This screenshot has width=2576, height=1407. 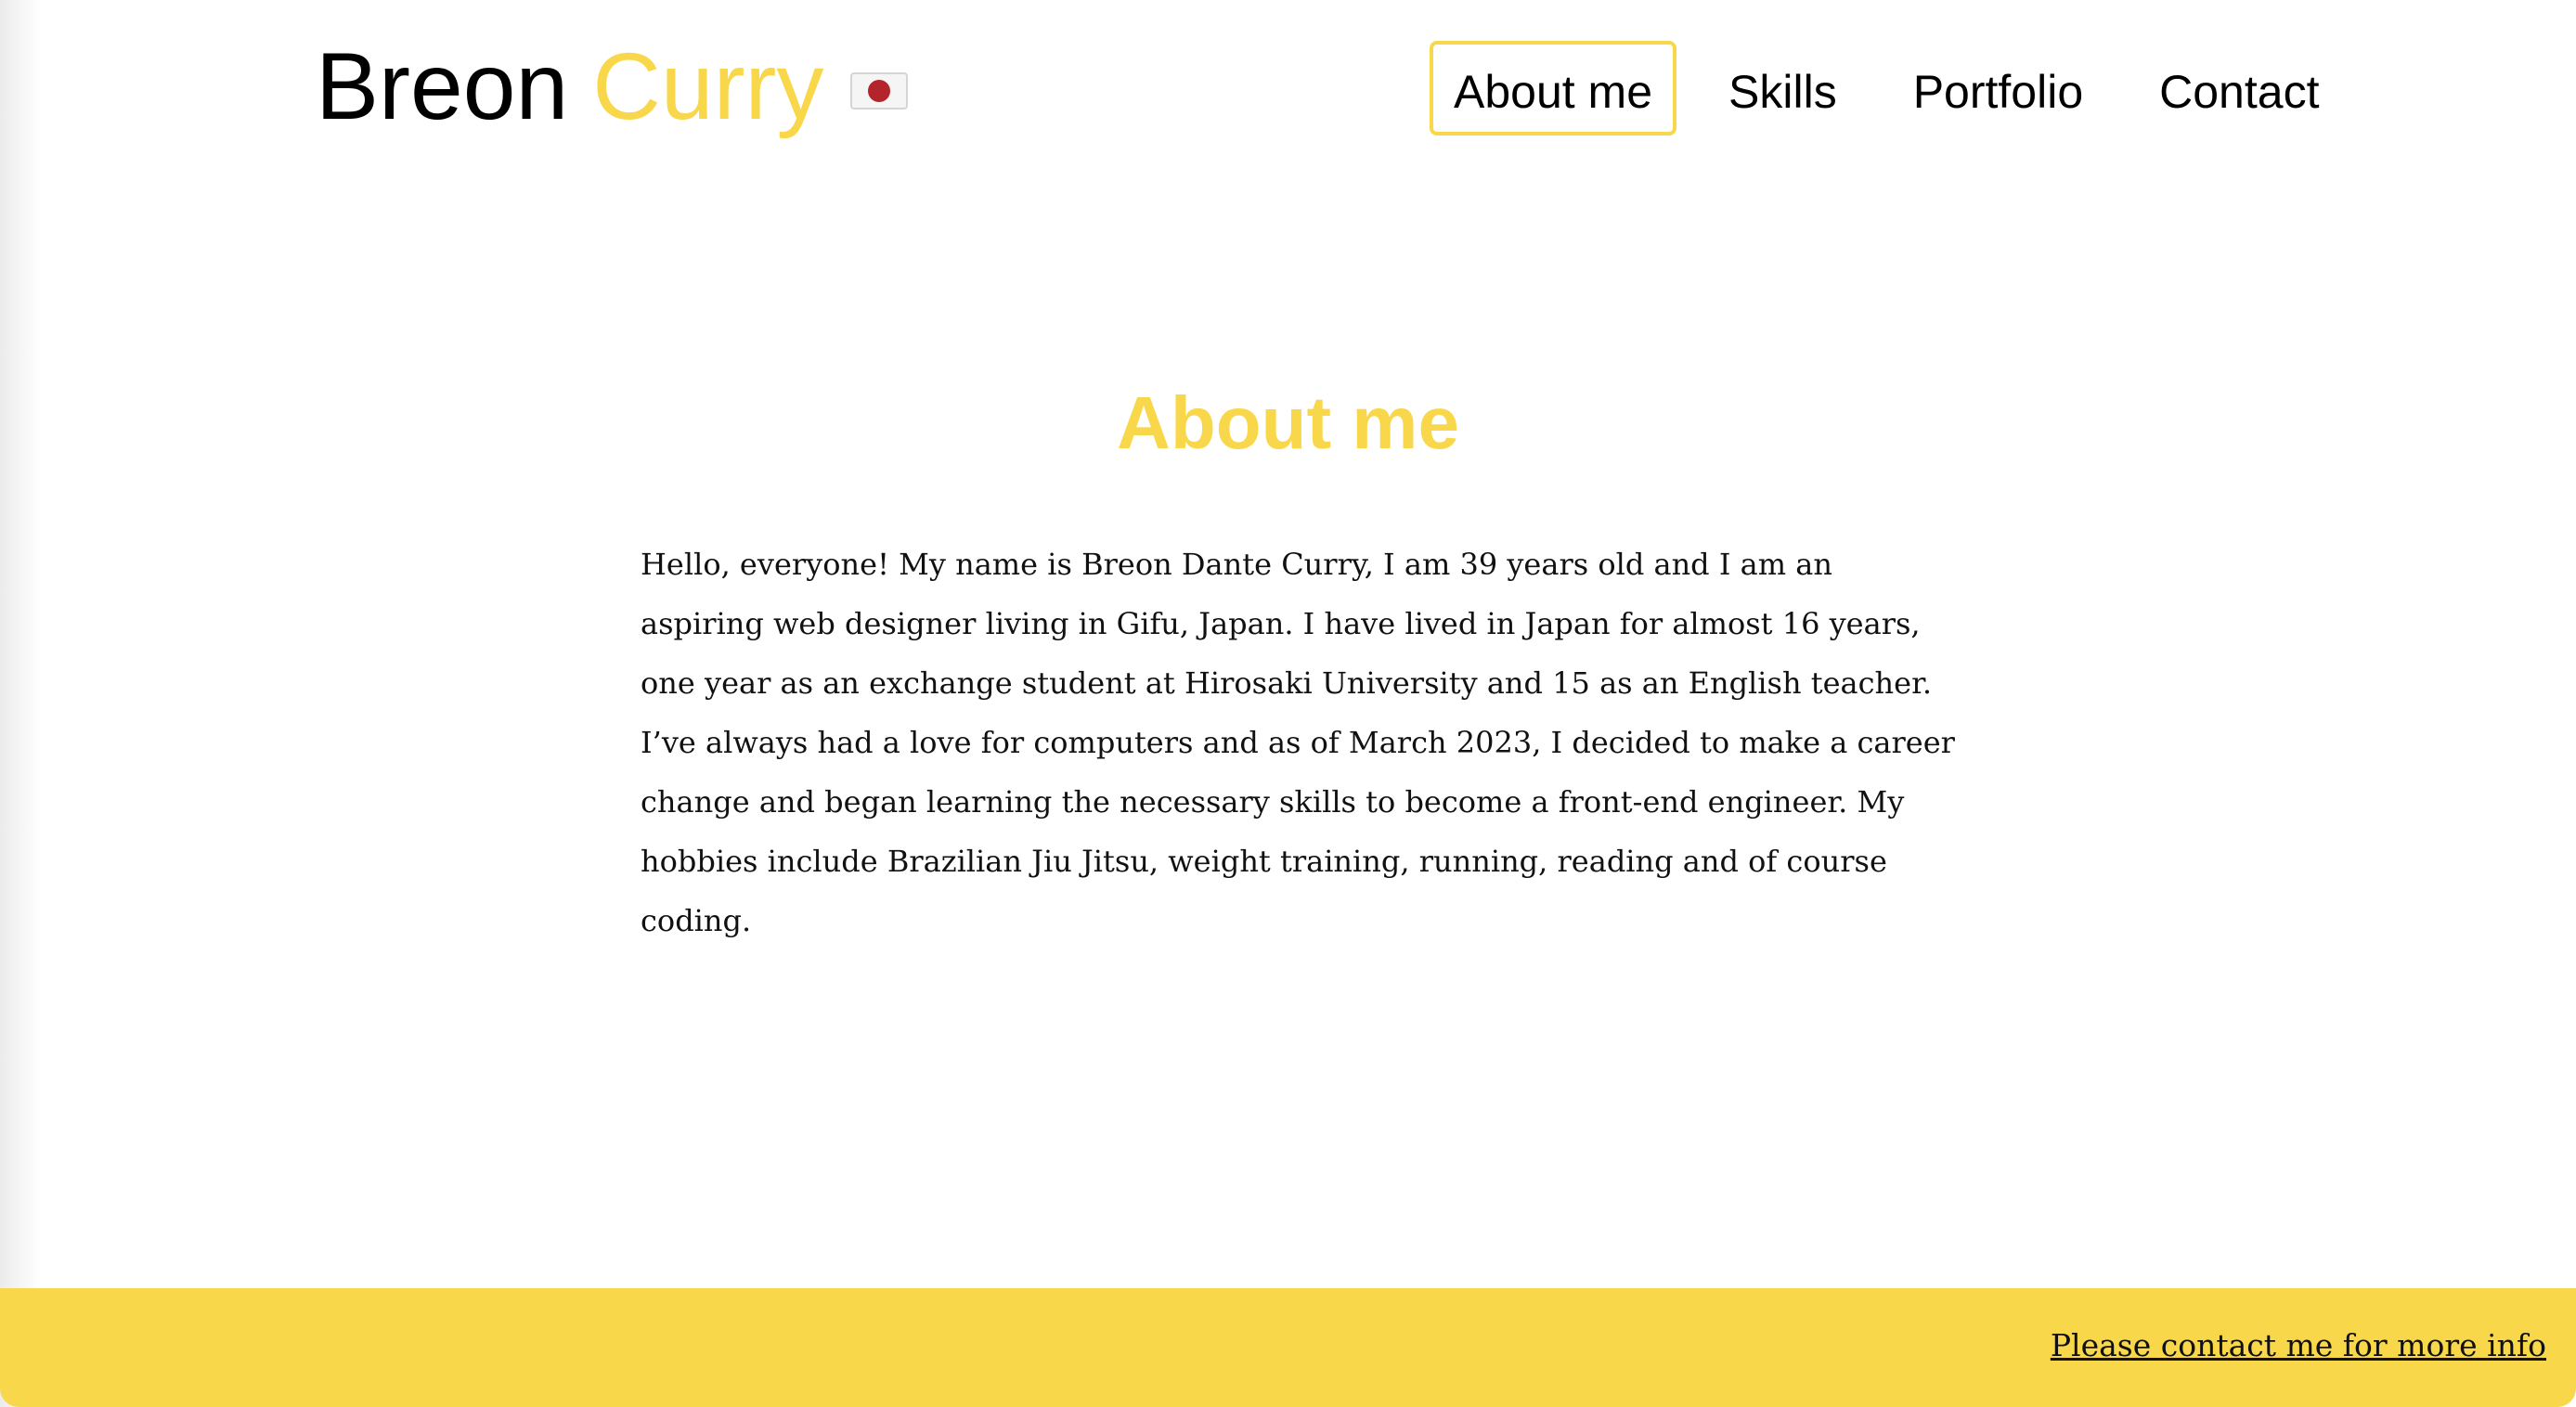 What do you see at coordinates (1288, 422) in the screenshot?
I see `about-title: About me` at bounding box center [1288, 422].